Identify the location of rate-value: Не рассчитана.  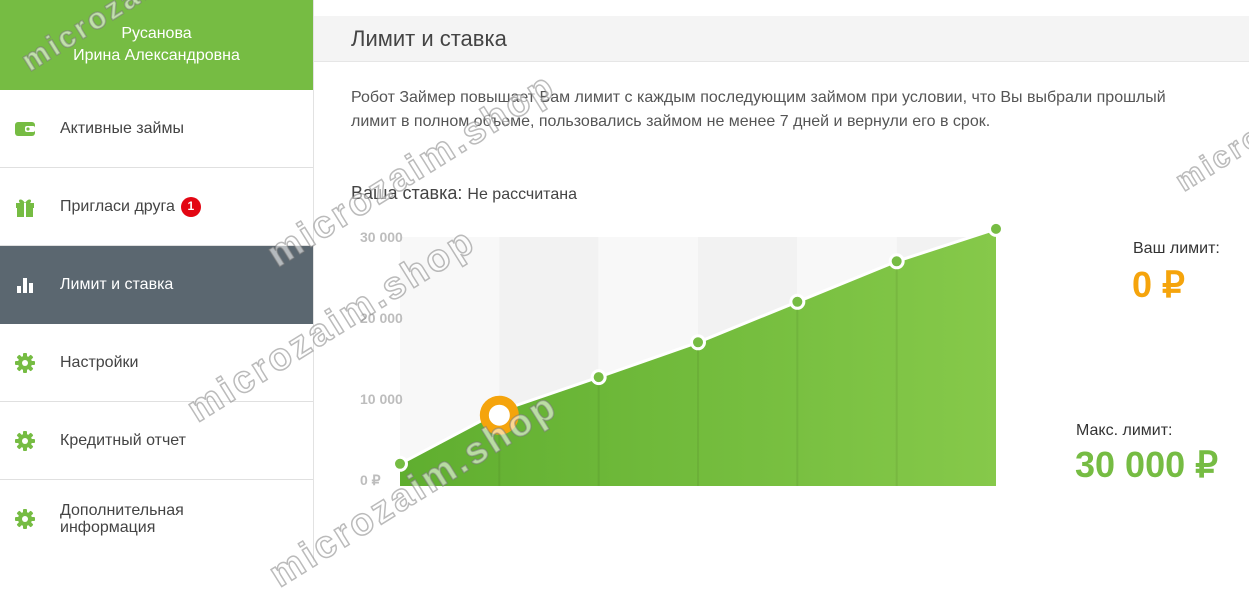
(522, 194).